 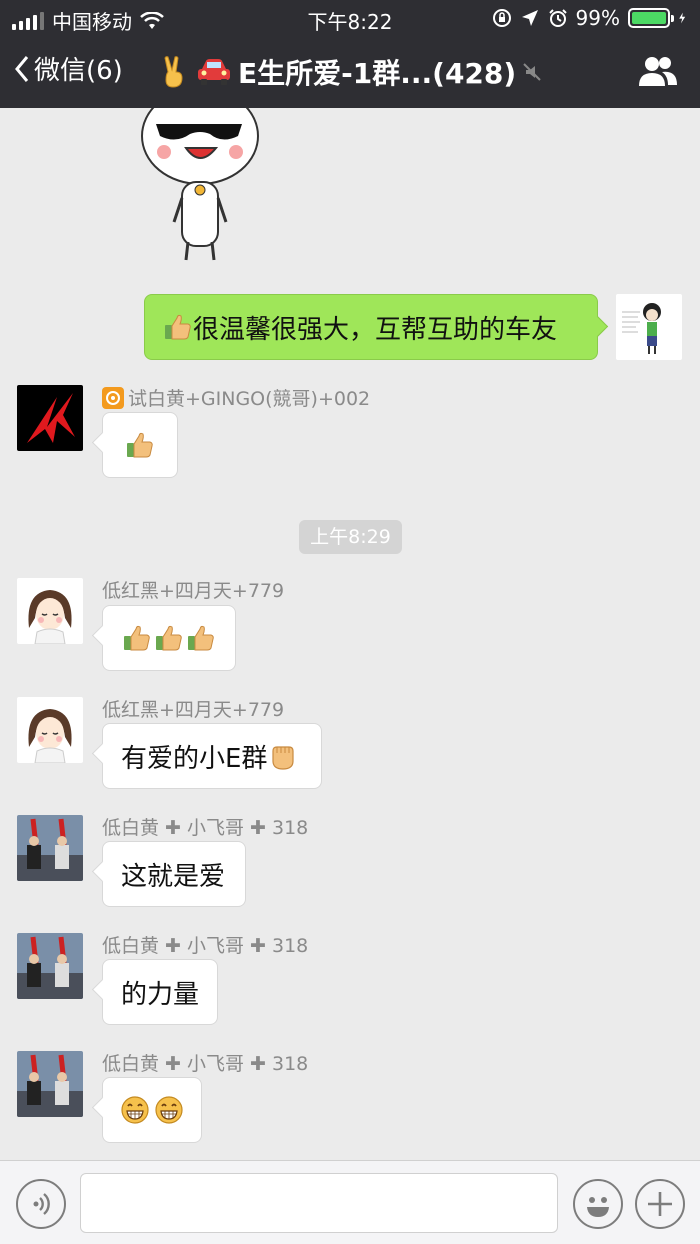 What do you see at coordinates (598, 1207) in the screenshot?
I see `emoji-icon` at bounding box center [598, 1207].